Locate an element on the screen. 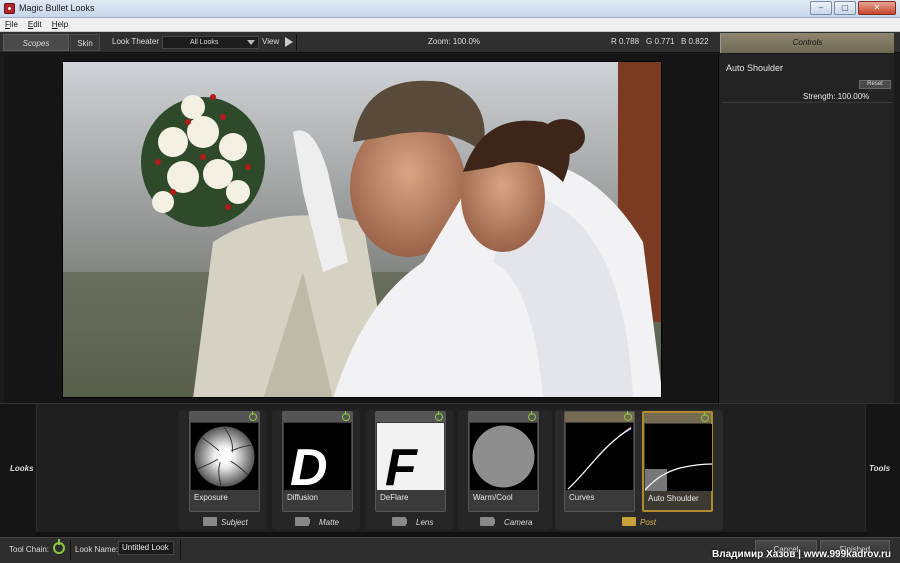 The image size is (900, 563). tool-label: Curves is located at coordinates (582, 497).